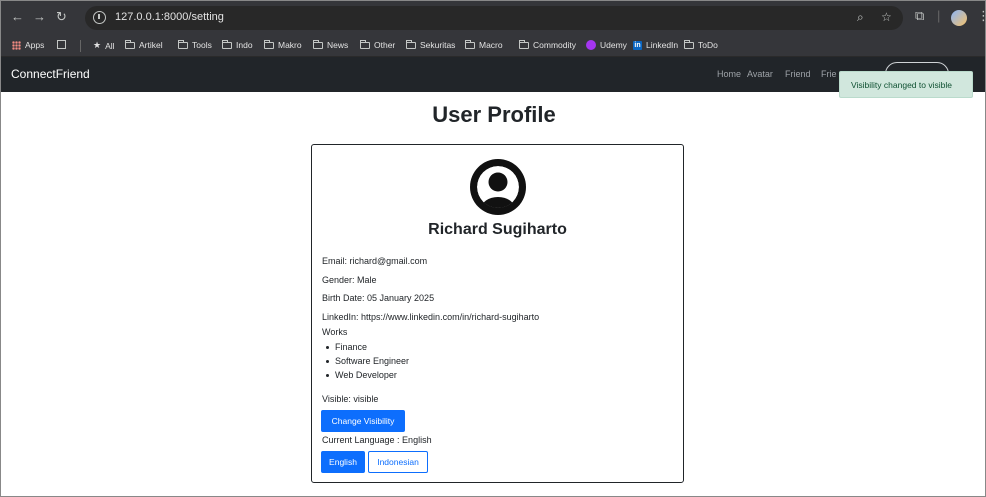  Describe the element at coordinates (80, 46) in the screenshot. I see `bookmarks-divider` at that location.